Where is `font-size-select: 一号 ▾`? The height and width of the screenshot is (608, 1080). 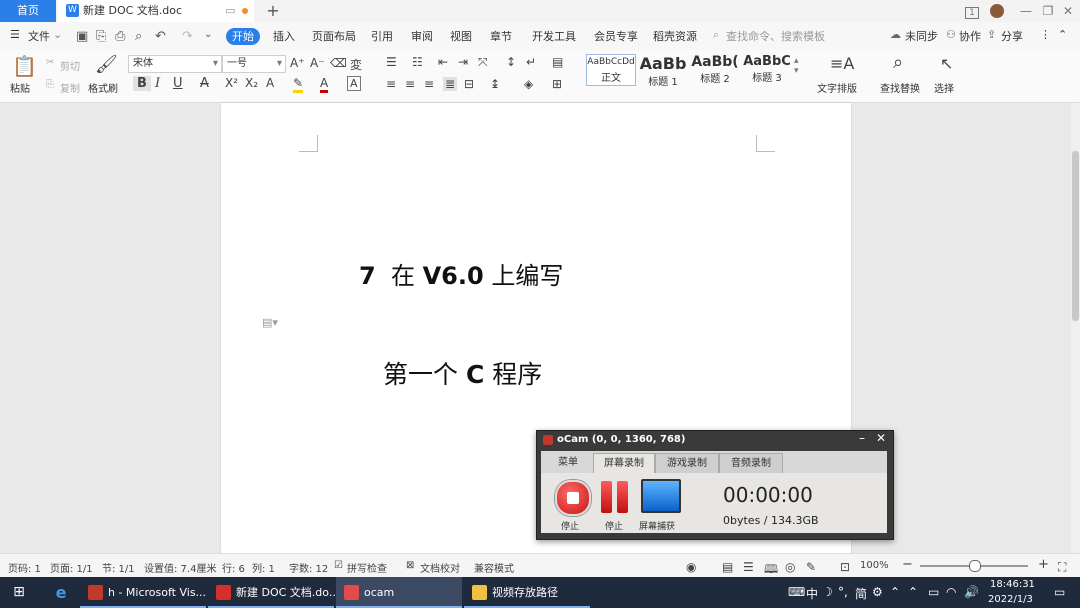 font-size-select: 一号 ▾ is located at coordinates (254, 64).